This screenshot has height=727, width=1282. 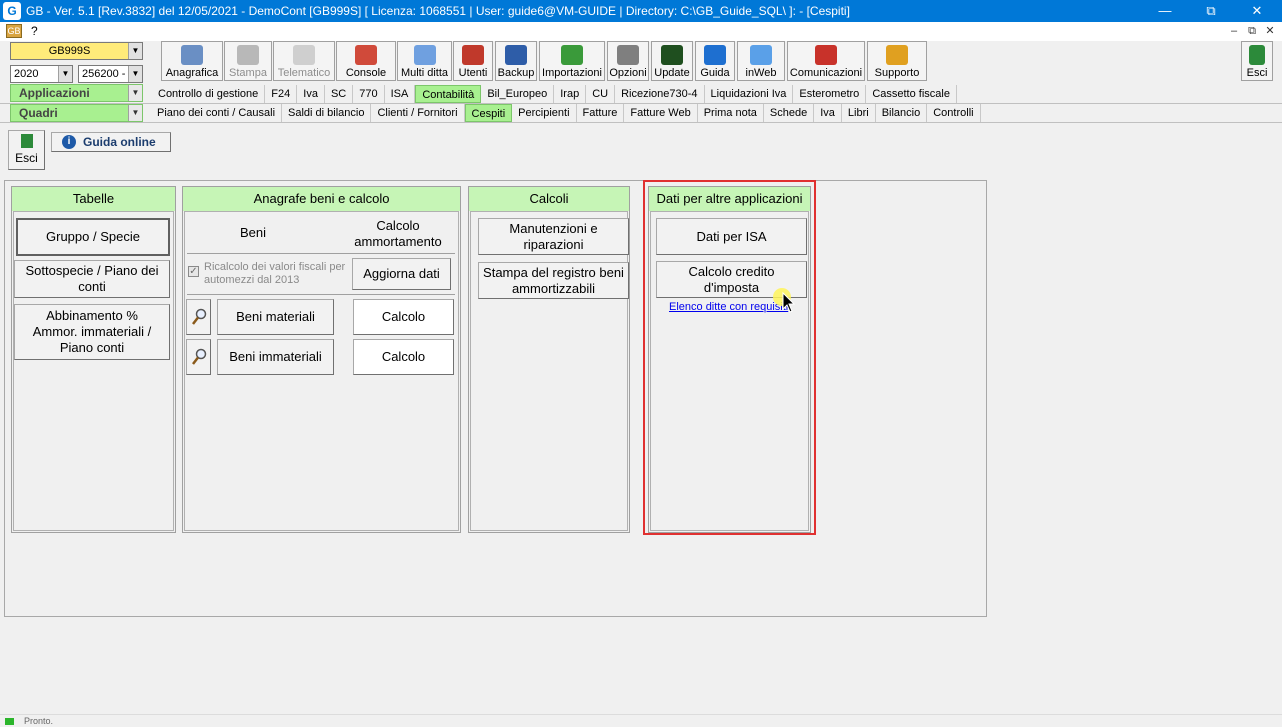 I want to click on quadri-tab: Piano dei conti / Causali, so click(x=217, y=113).